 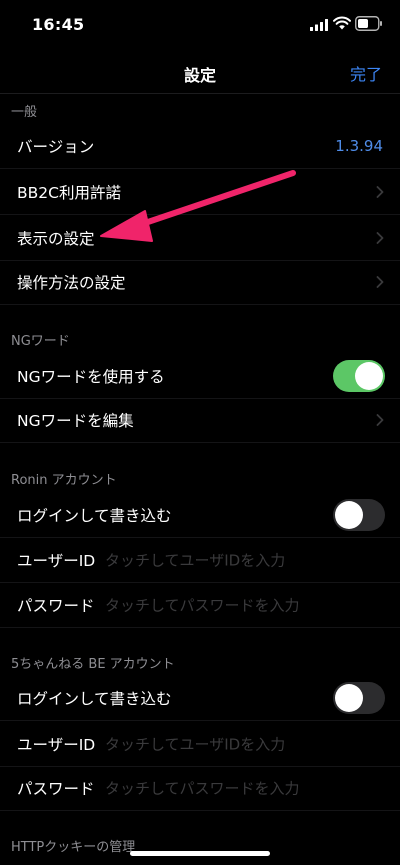 I want to click on be-userid-input: タッチしてユーザIDを入力, so click(x=195, y=743).